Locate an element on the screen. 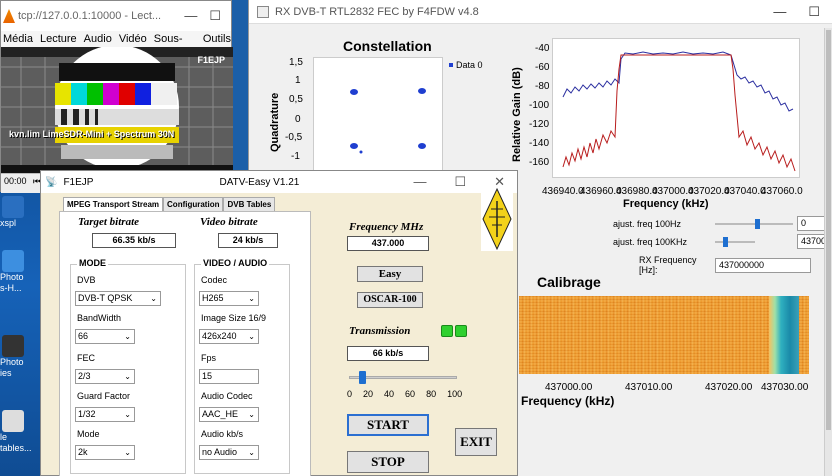 This screenshot has height=476, width=832. fec-select: 2/3 ⌄ is located at coordinates (105, 376).